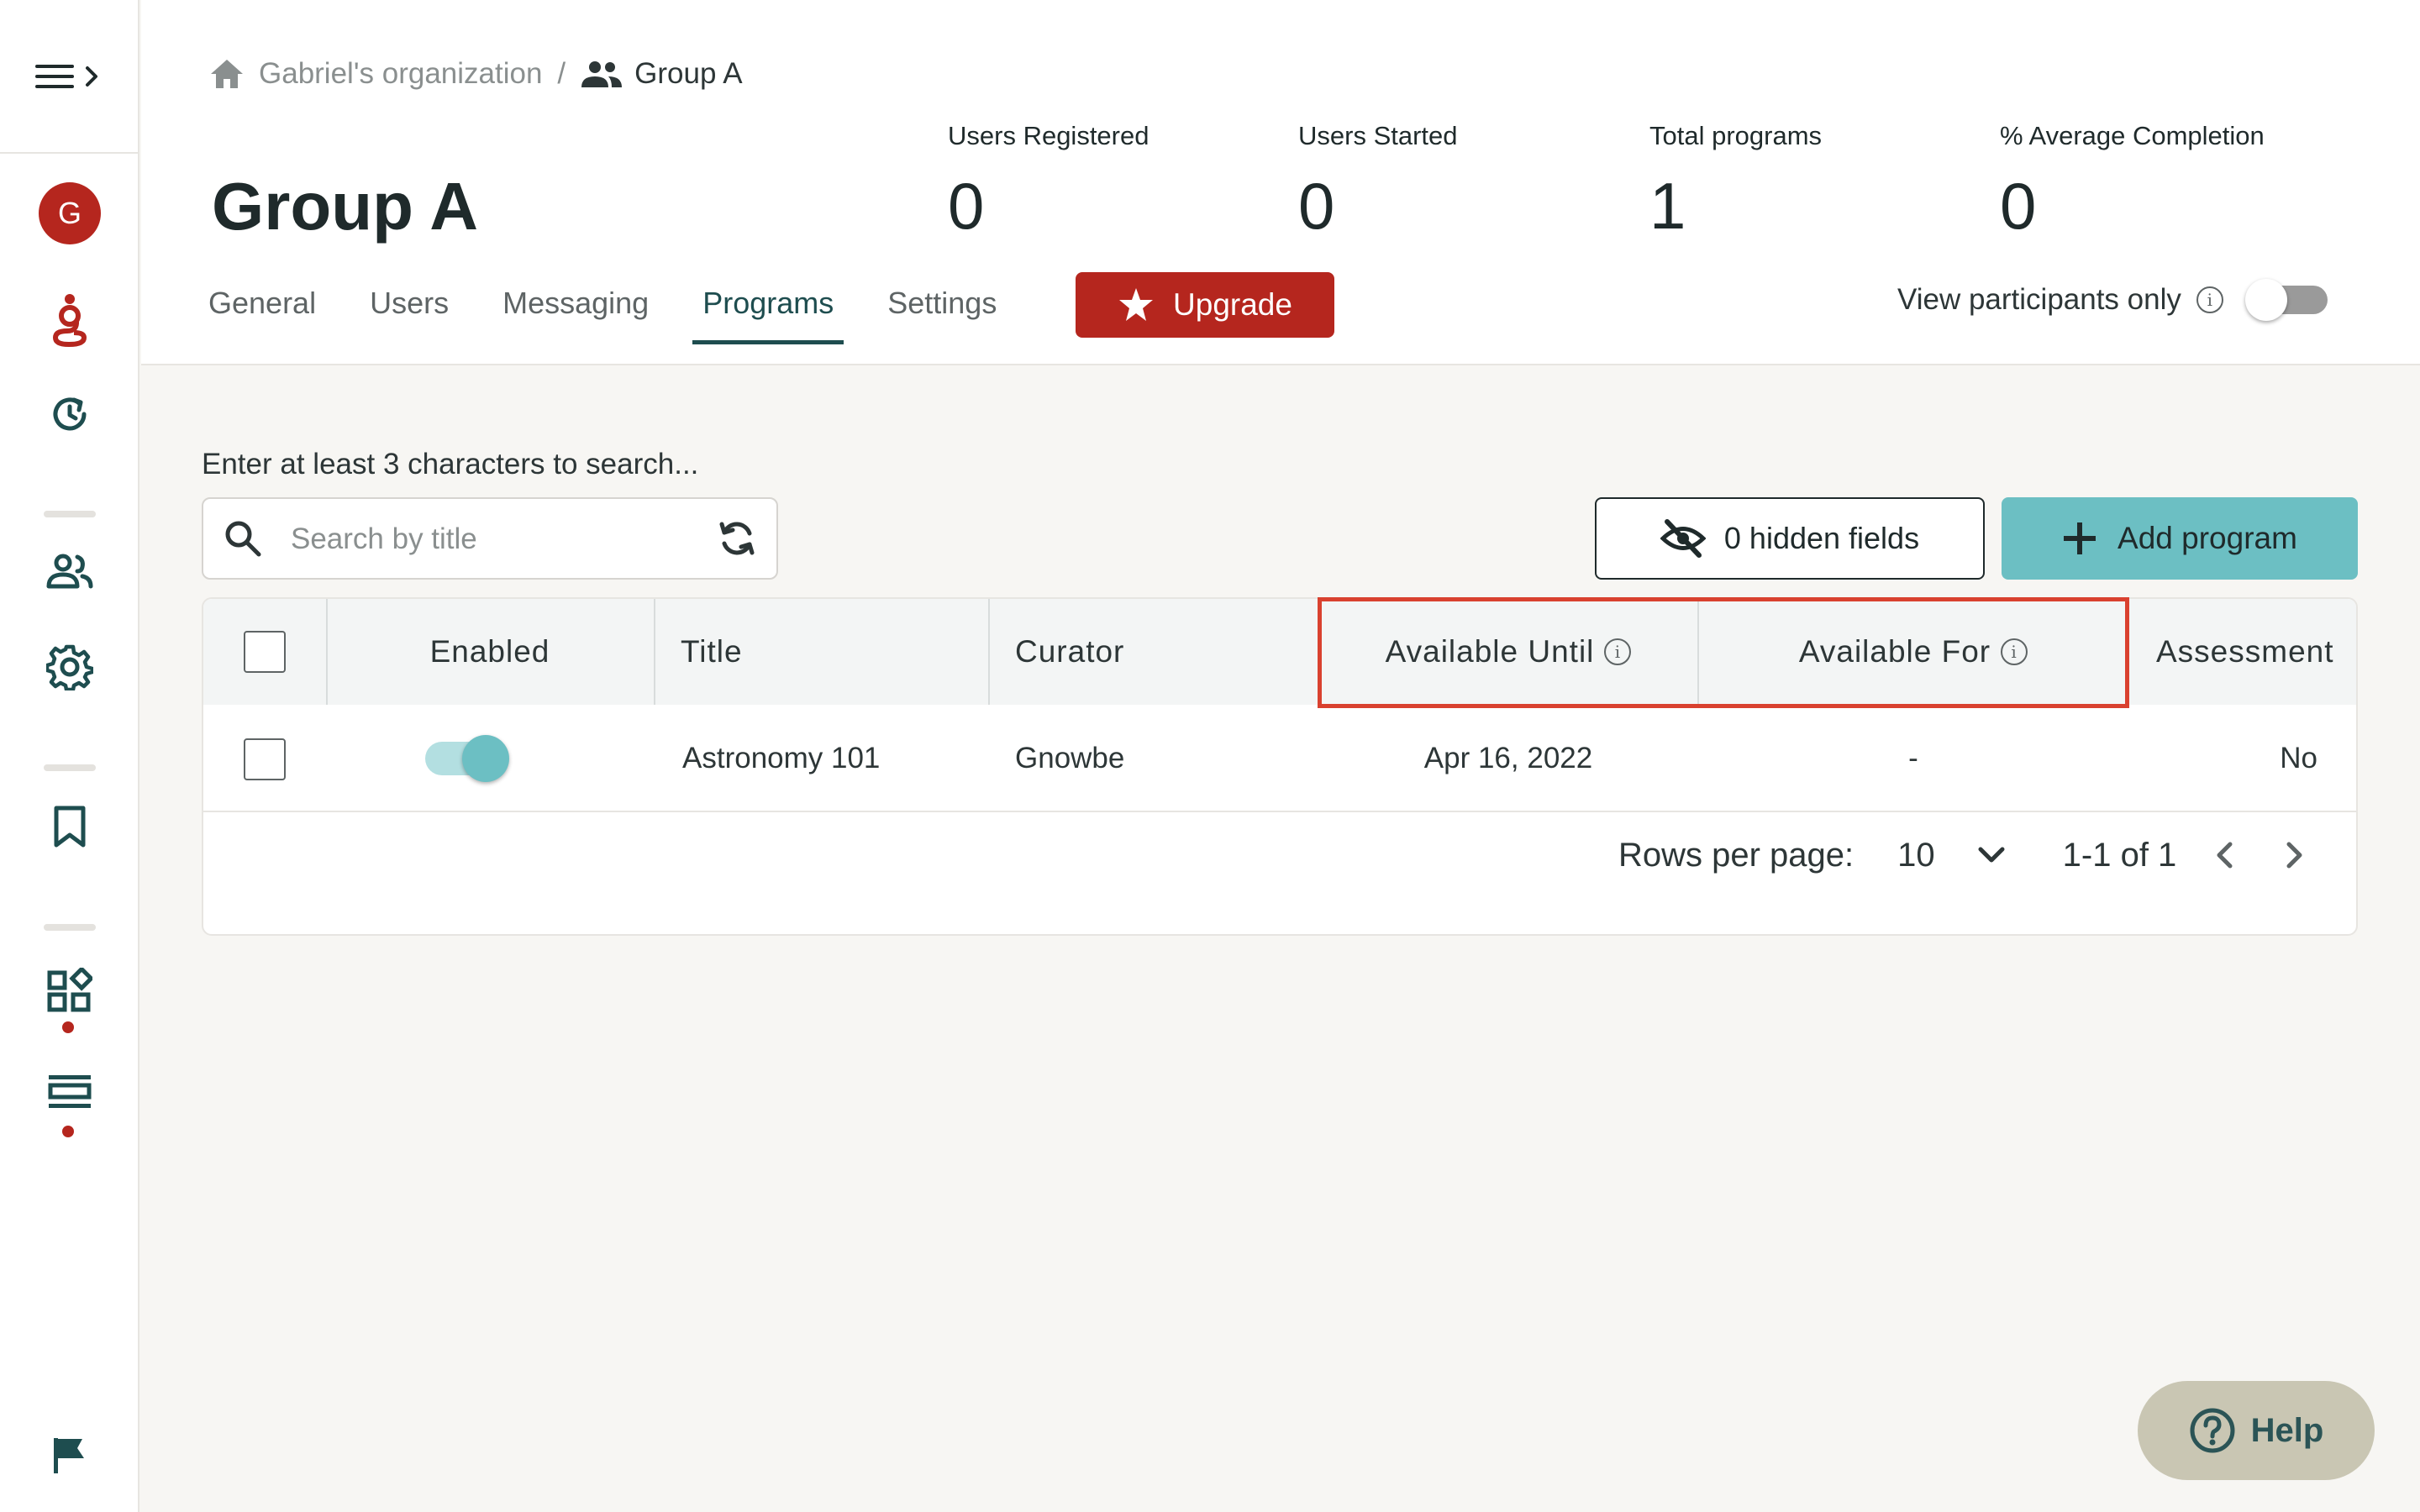 Image resolution: width=2420 pixels, height=1512 pixels. I want to click on hidden-fields-label: 0 hidden fields, so click(1821, 538).